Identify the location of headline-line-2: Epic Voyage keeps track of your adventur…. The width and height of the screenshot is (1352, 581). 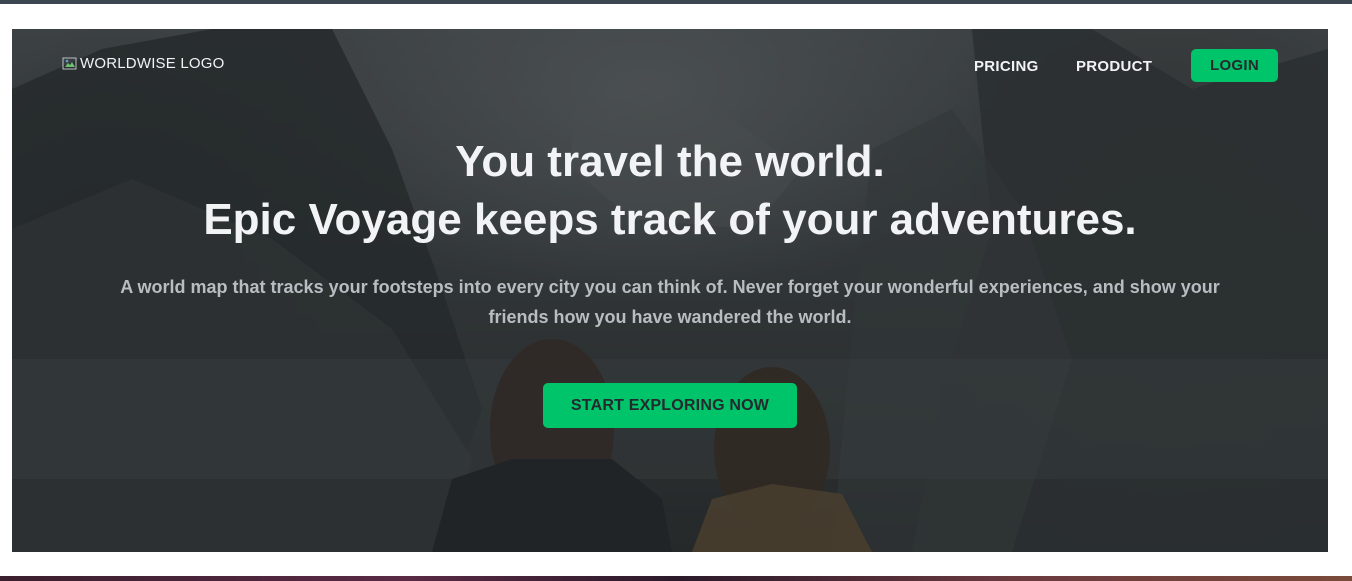
(670, 219).